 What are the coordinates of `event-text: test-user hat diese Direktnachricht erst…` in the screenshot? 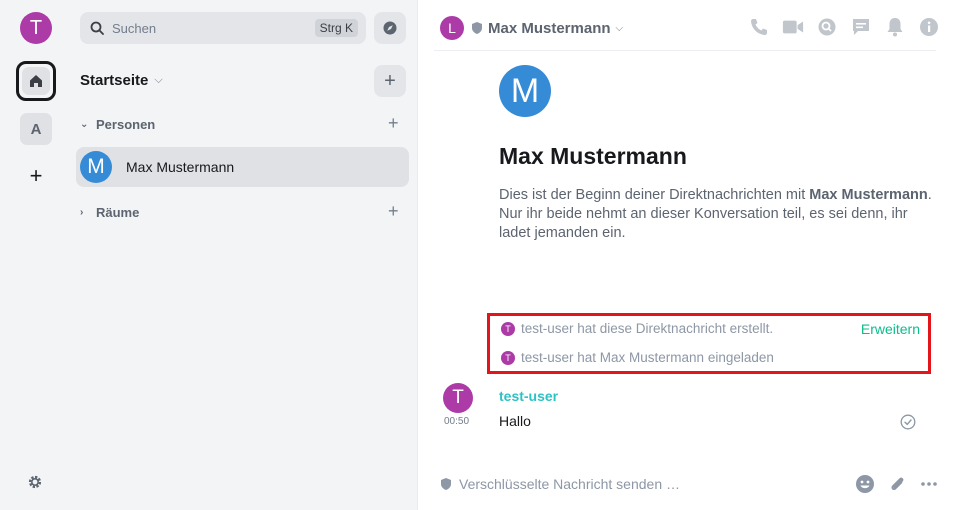 It's located at (647, 328).